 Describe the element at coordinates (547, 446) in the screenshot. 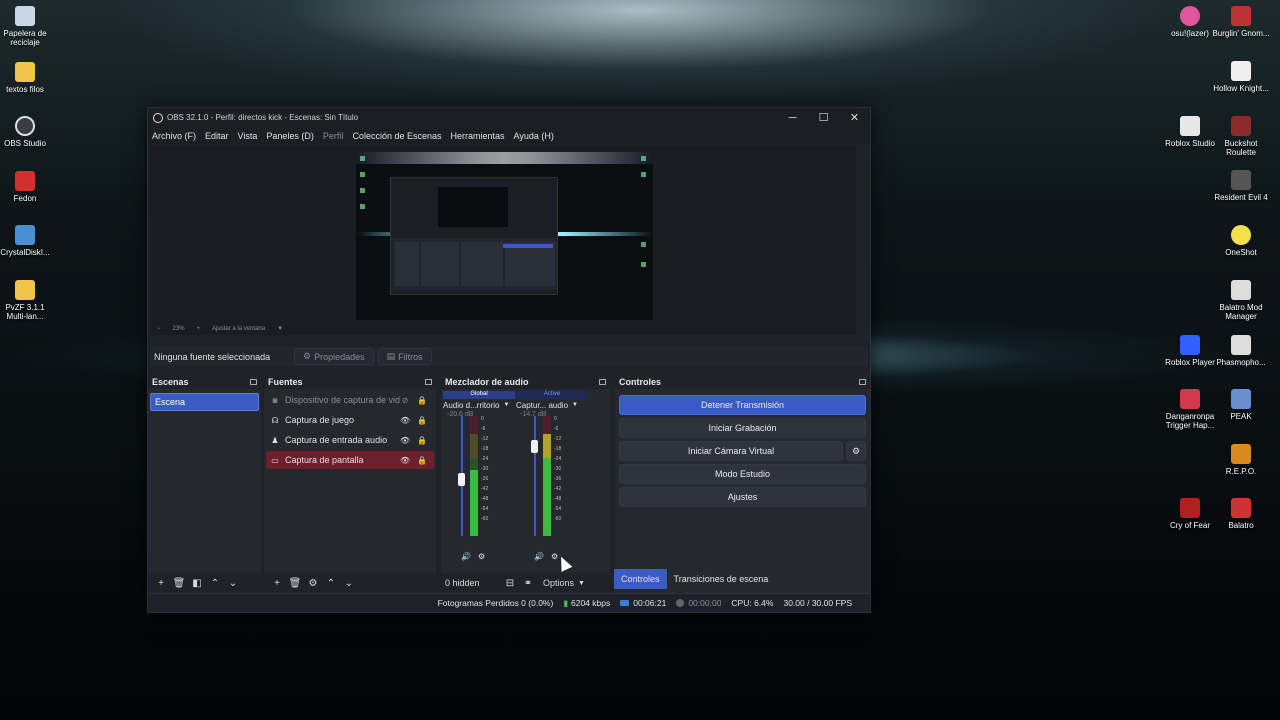

I see `volume-meter-level` at that location.